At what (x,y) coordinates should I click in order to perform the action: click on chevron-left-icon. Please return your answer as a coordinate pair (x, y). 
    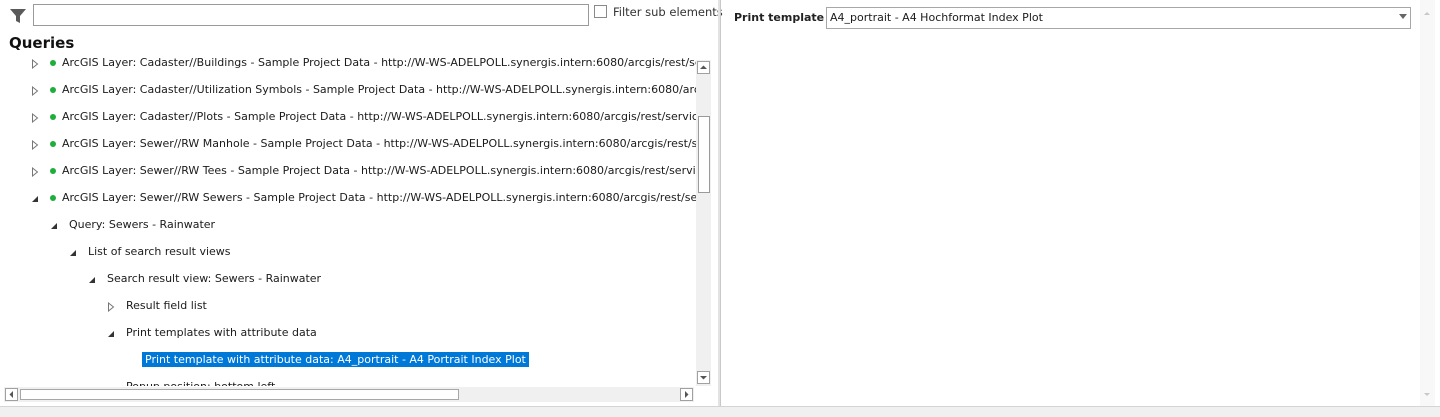
    Looking at the image, I should click on (11, 394).